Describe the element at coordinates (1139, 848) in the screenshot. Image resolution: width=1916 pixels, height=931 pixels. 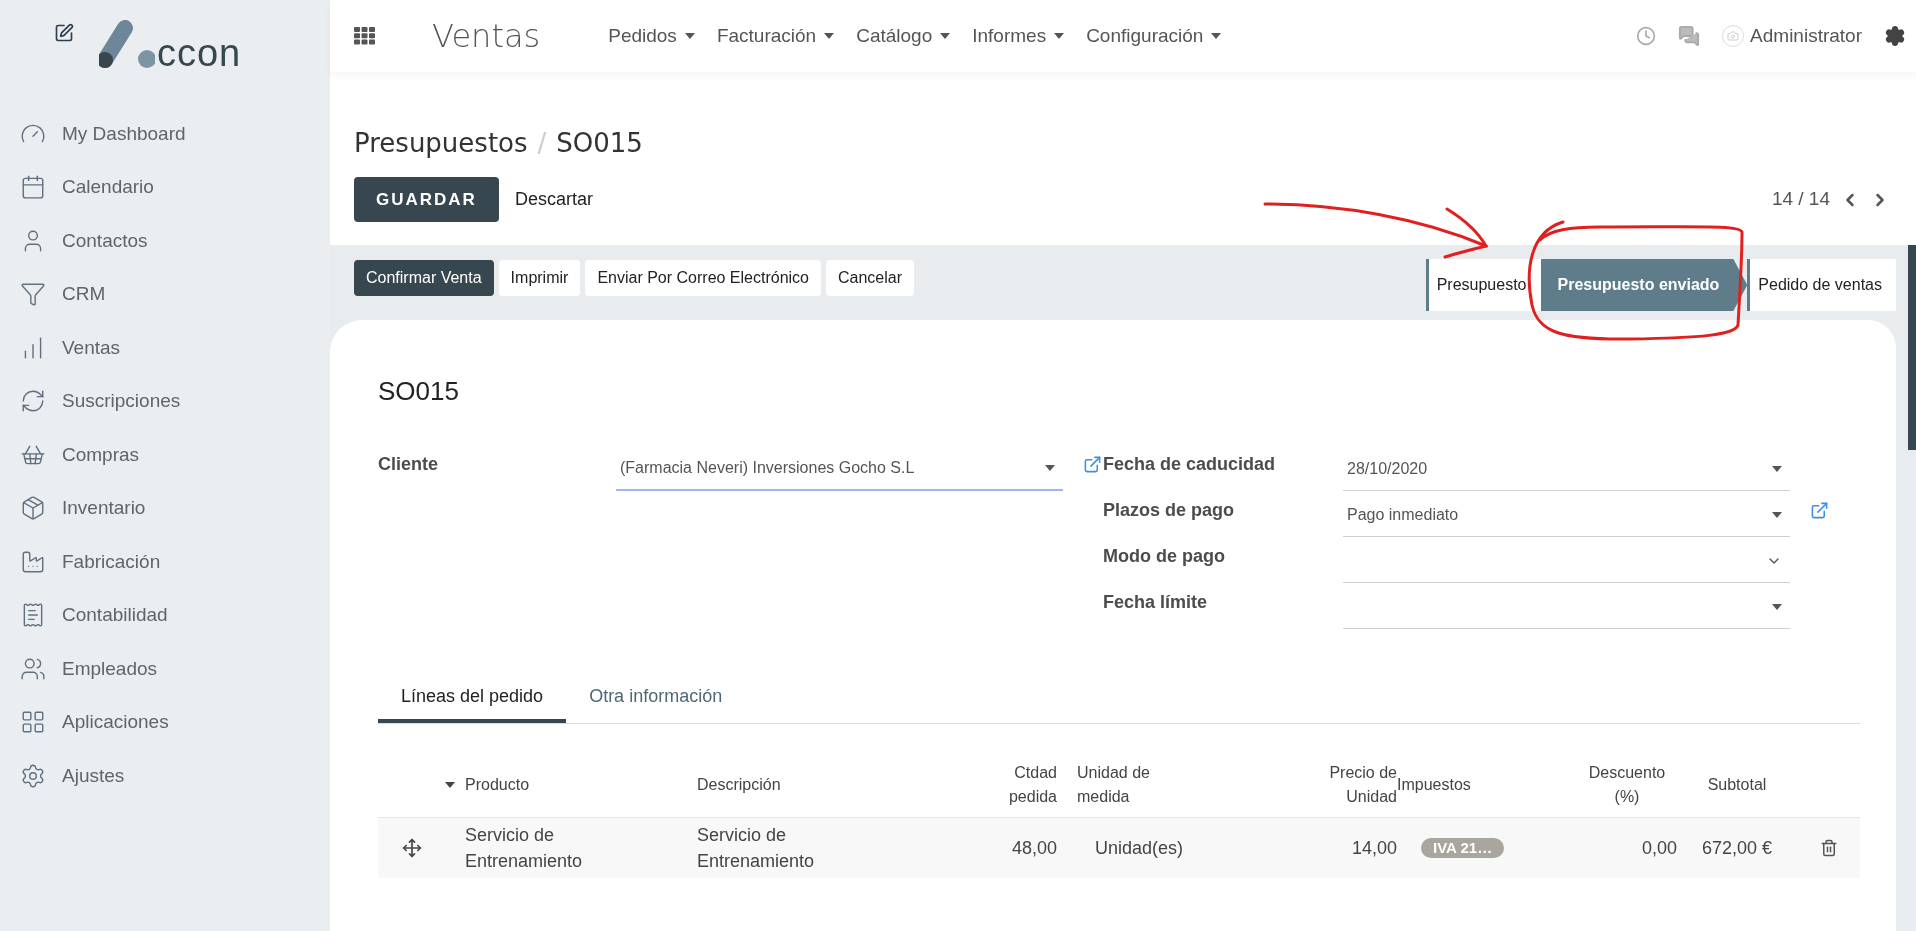
I see `table-cell-text: Unidad(es)` at that location.